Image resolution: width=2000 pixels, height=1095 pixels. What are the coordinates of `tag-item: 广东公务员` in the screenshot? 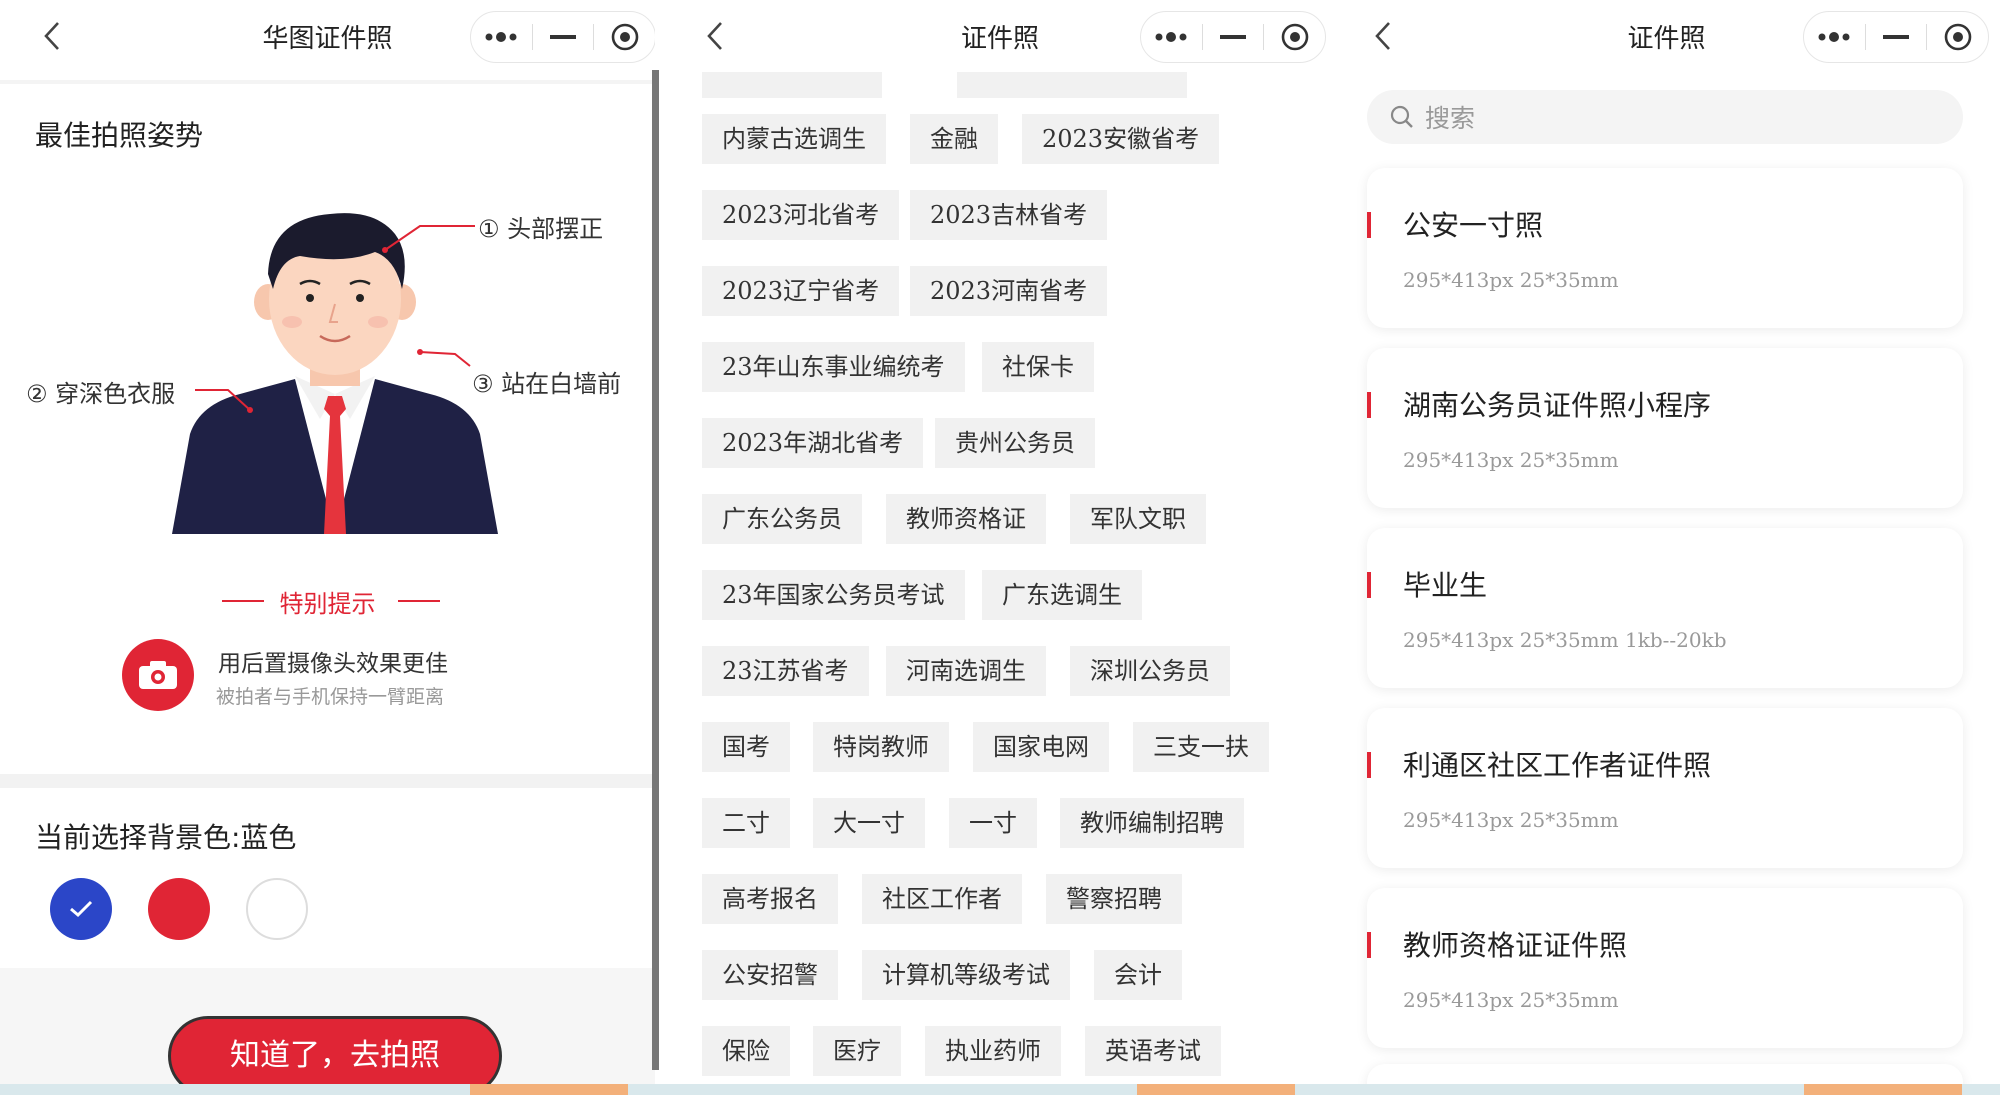 It's located at (782, 519).